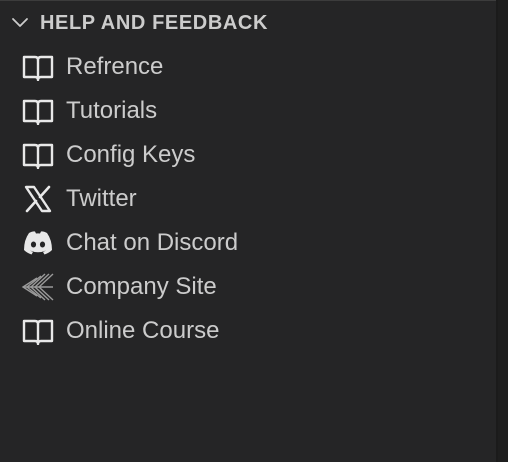  What do you see at coordinates (248, 0) in the screenshot?
I see `panel-top-border` at bounding box center [248, 0].